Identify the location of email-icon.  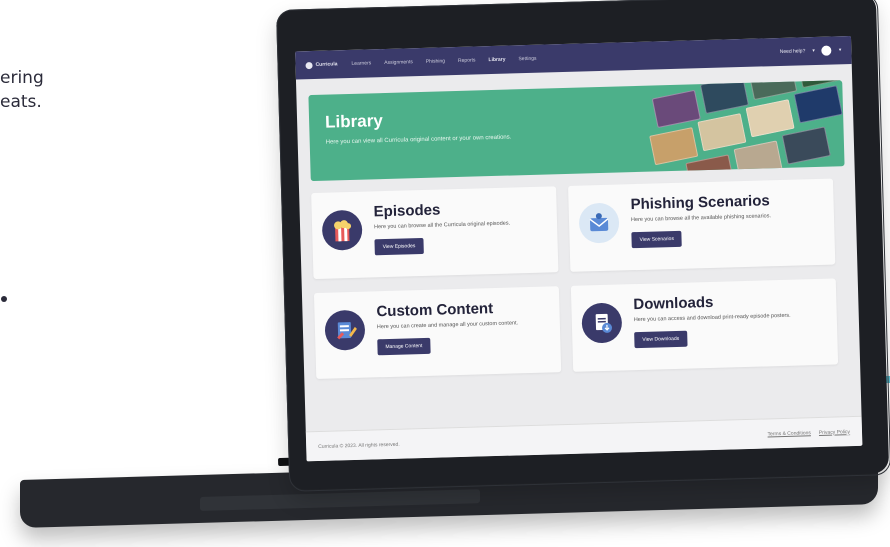
(599, 223).